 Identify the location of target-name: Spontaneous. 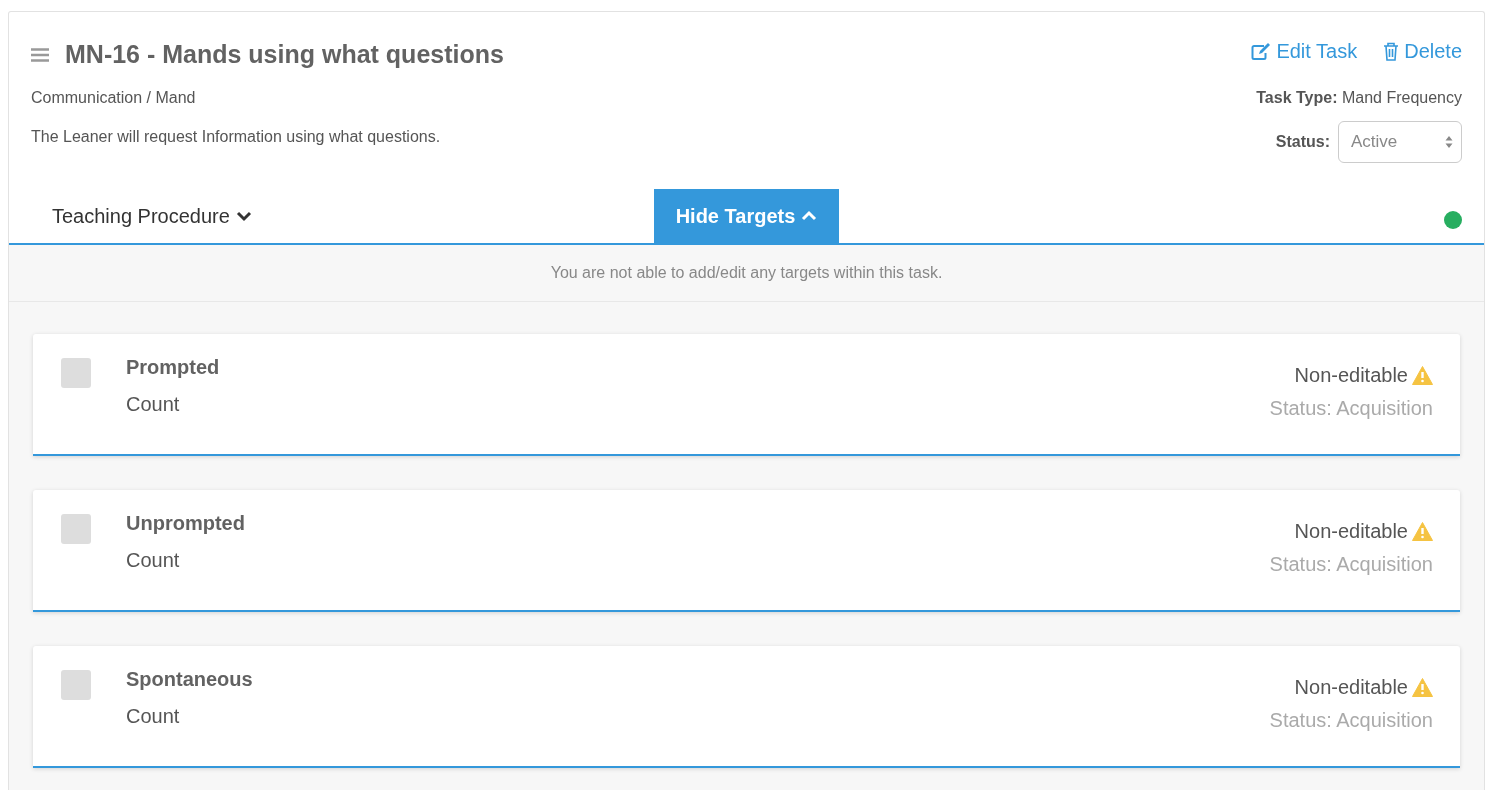
(190, 679).